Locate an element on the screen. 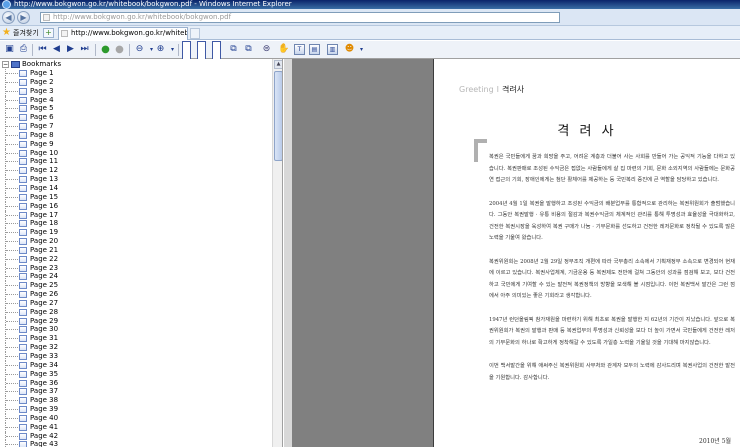 This screenshot has width=740, height=447. bookmark-item: Page 28 is located at coordinates (136, 312).